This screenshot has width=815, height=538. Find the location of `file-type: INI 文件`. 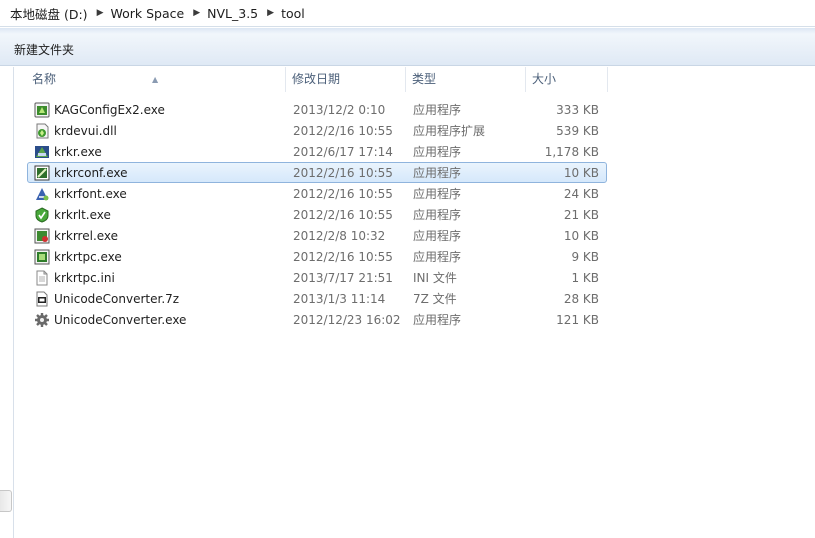

file-type: INI 文件 is located at coordinates (435, 278).